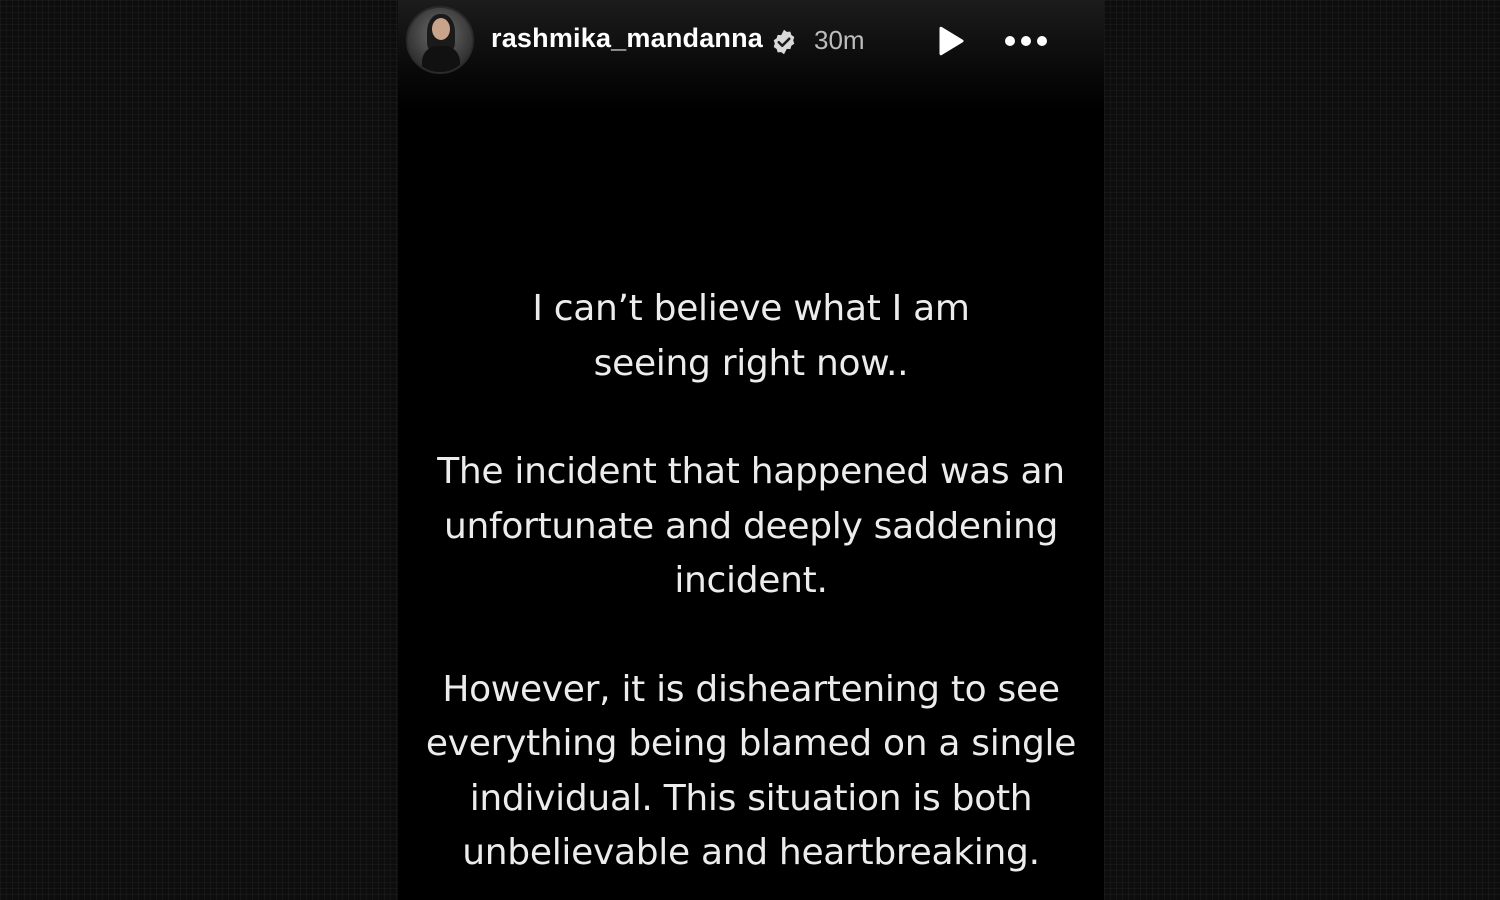  What do you see at coordinates (441, 59) in the screenshot?
I see `avatar-body` at bounding box center [441, 59].